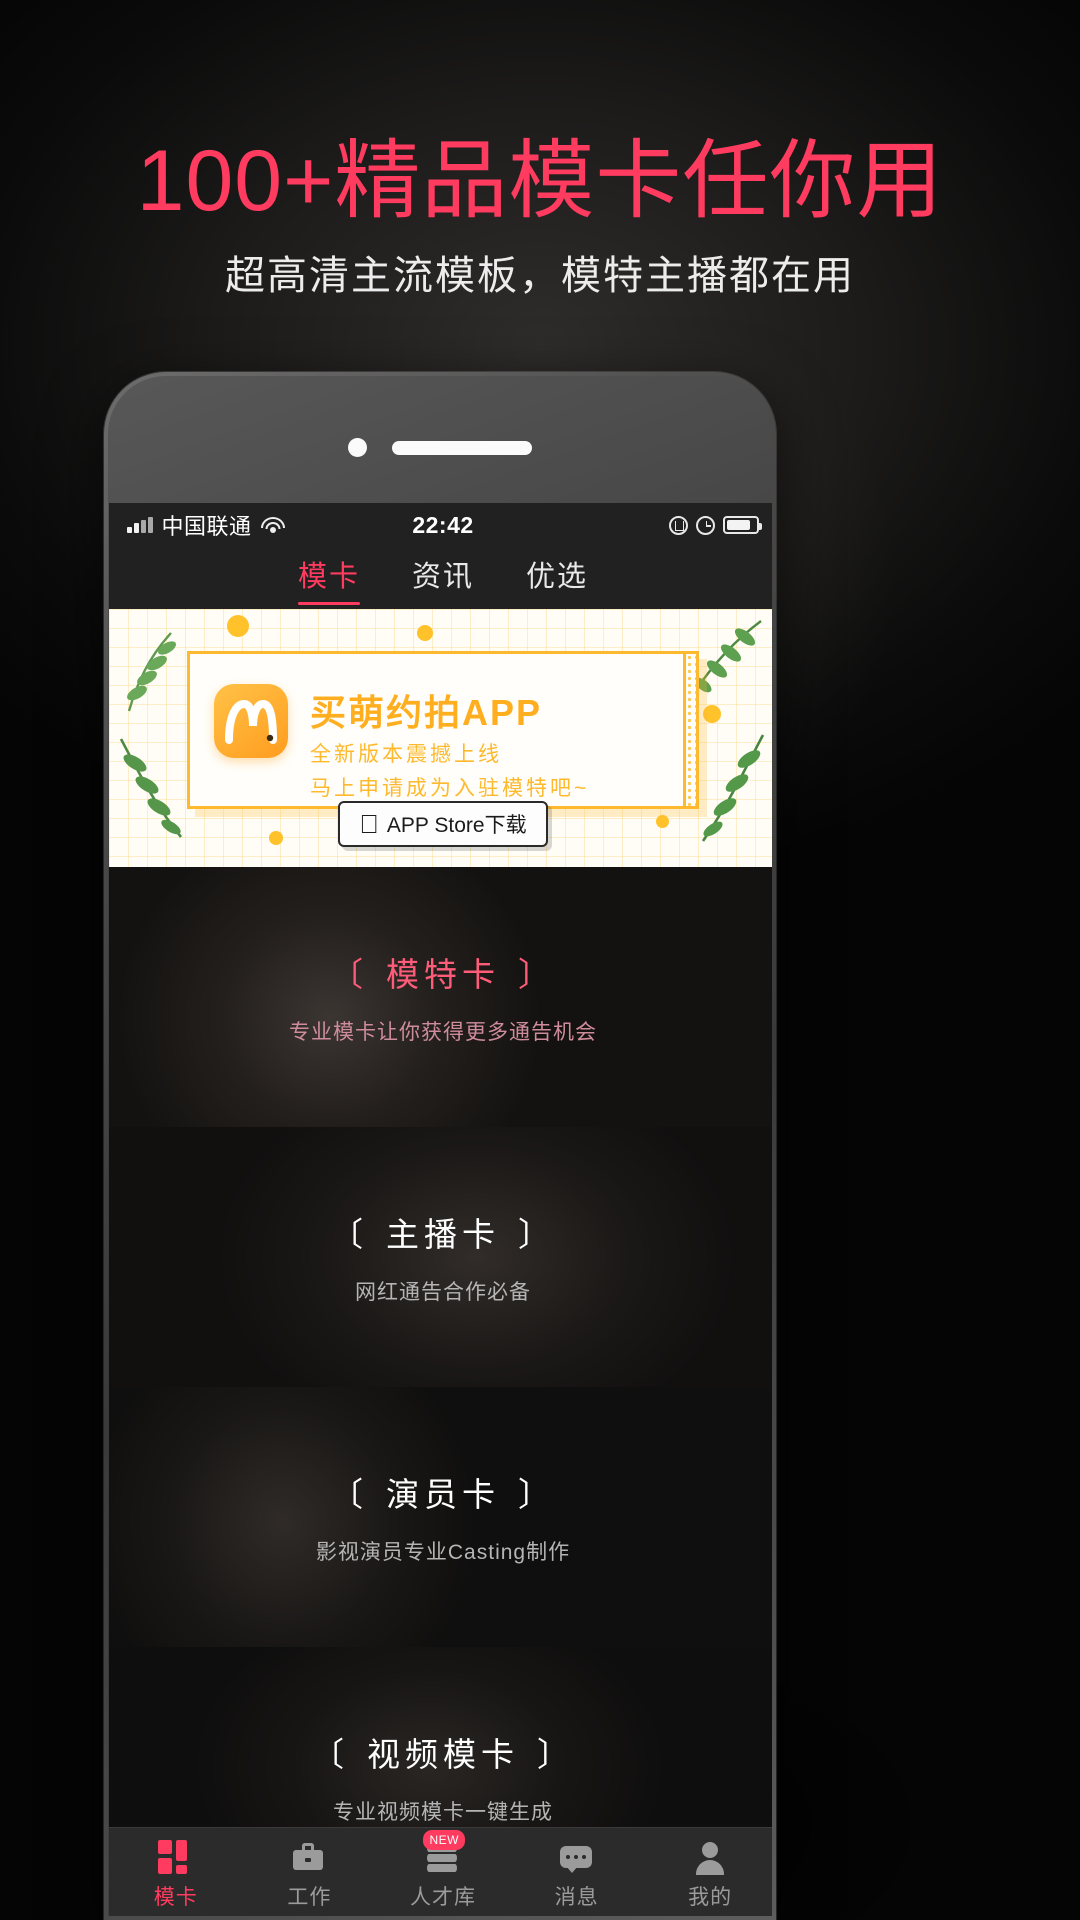  What do you see at coordinates (678, 525) in the screenshot?
I see `rotation-lock-icon` at bounding box center [678, 525].